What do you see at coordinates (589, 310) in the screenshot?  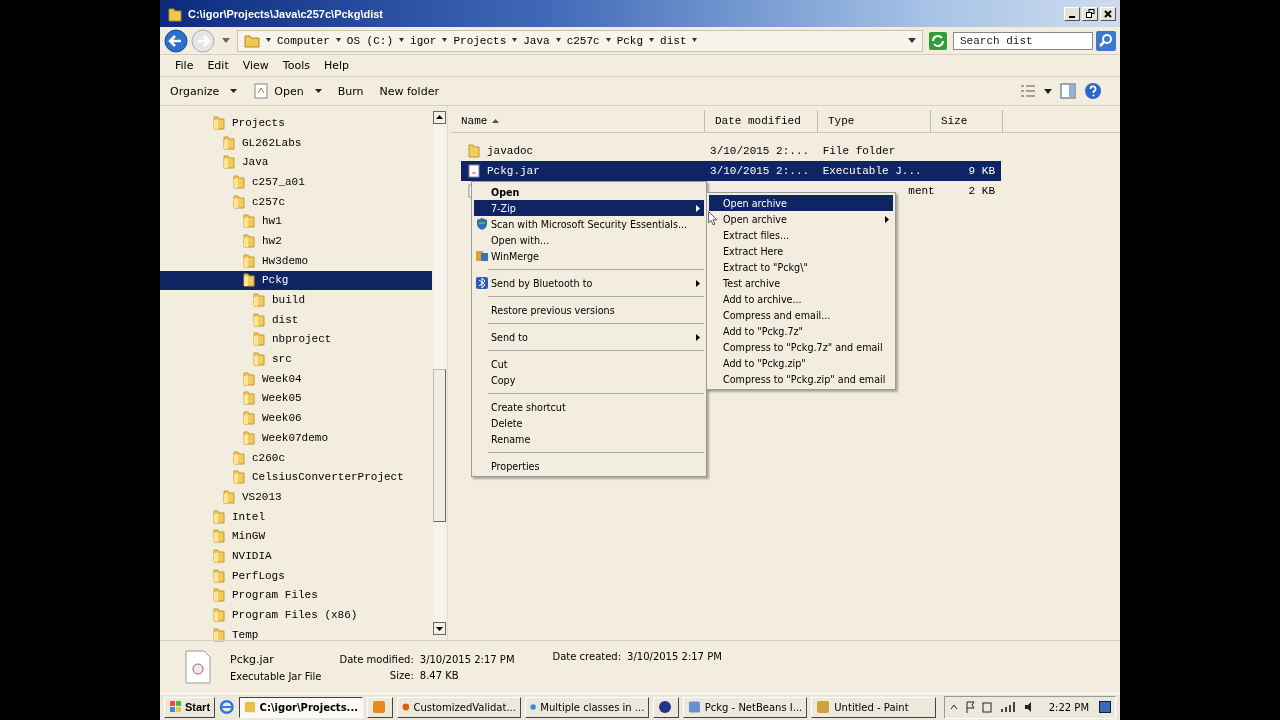 I see `context-menu-item: Restore previous versions` at bounding box center [589, 310].